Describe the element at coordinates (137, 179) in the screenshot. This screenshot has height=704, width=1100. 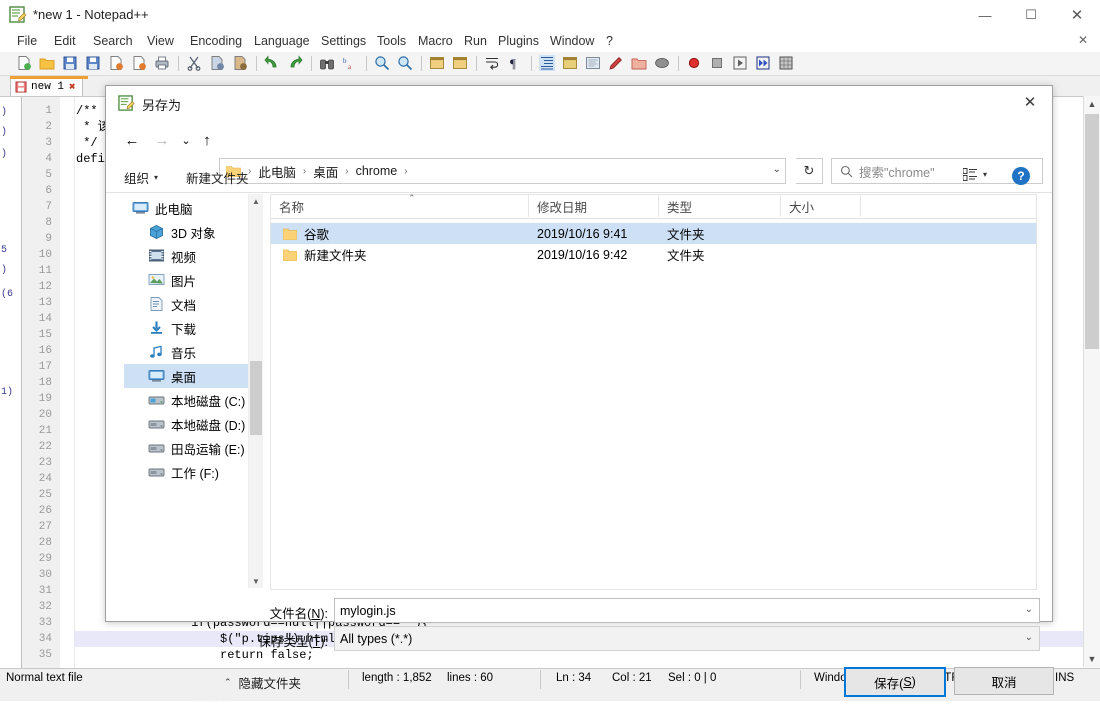
I see `organize-label: 组织` at that location.